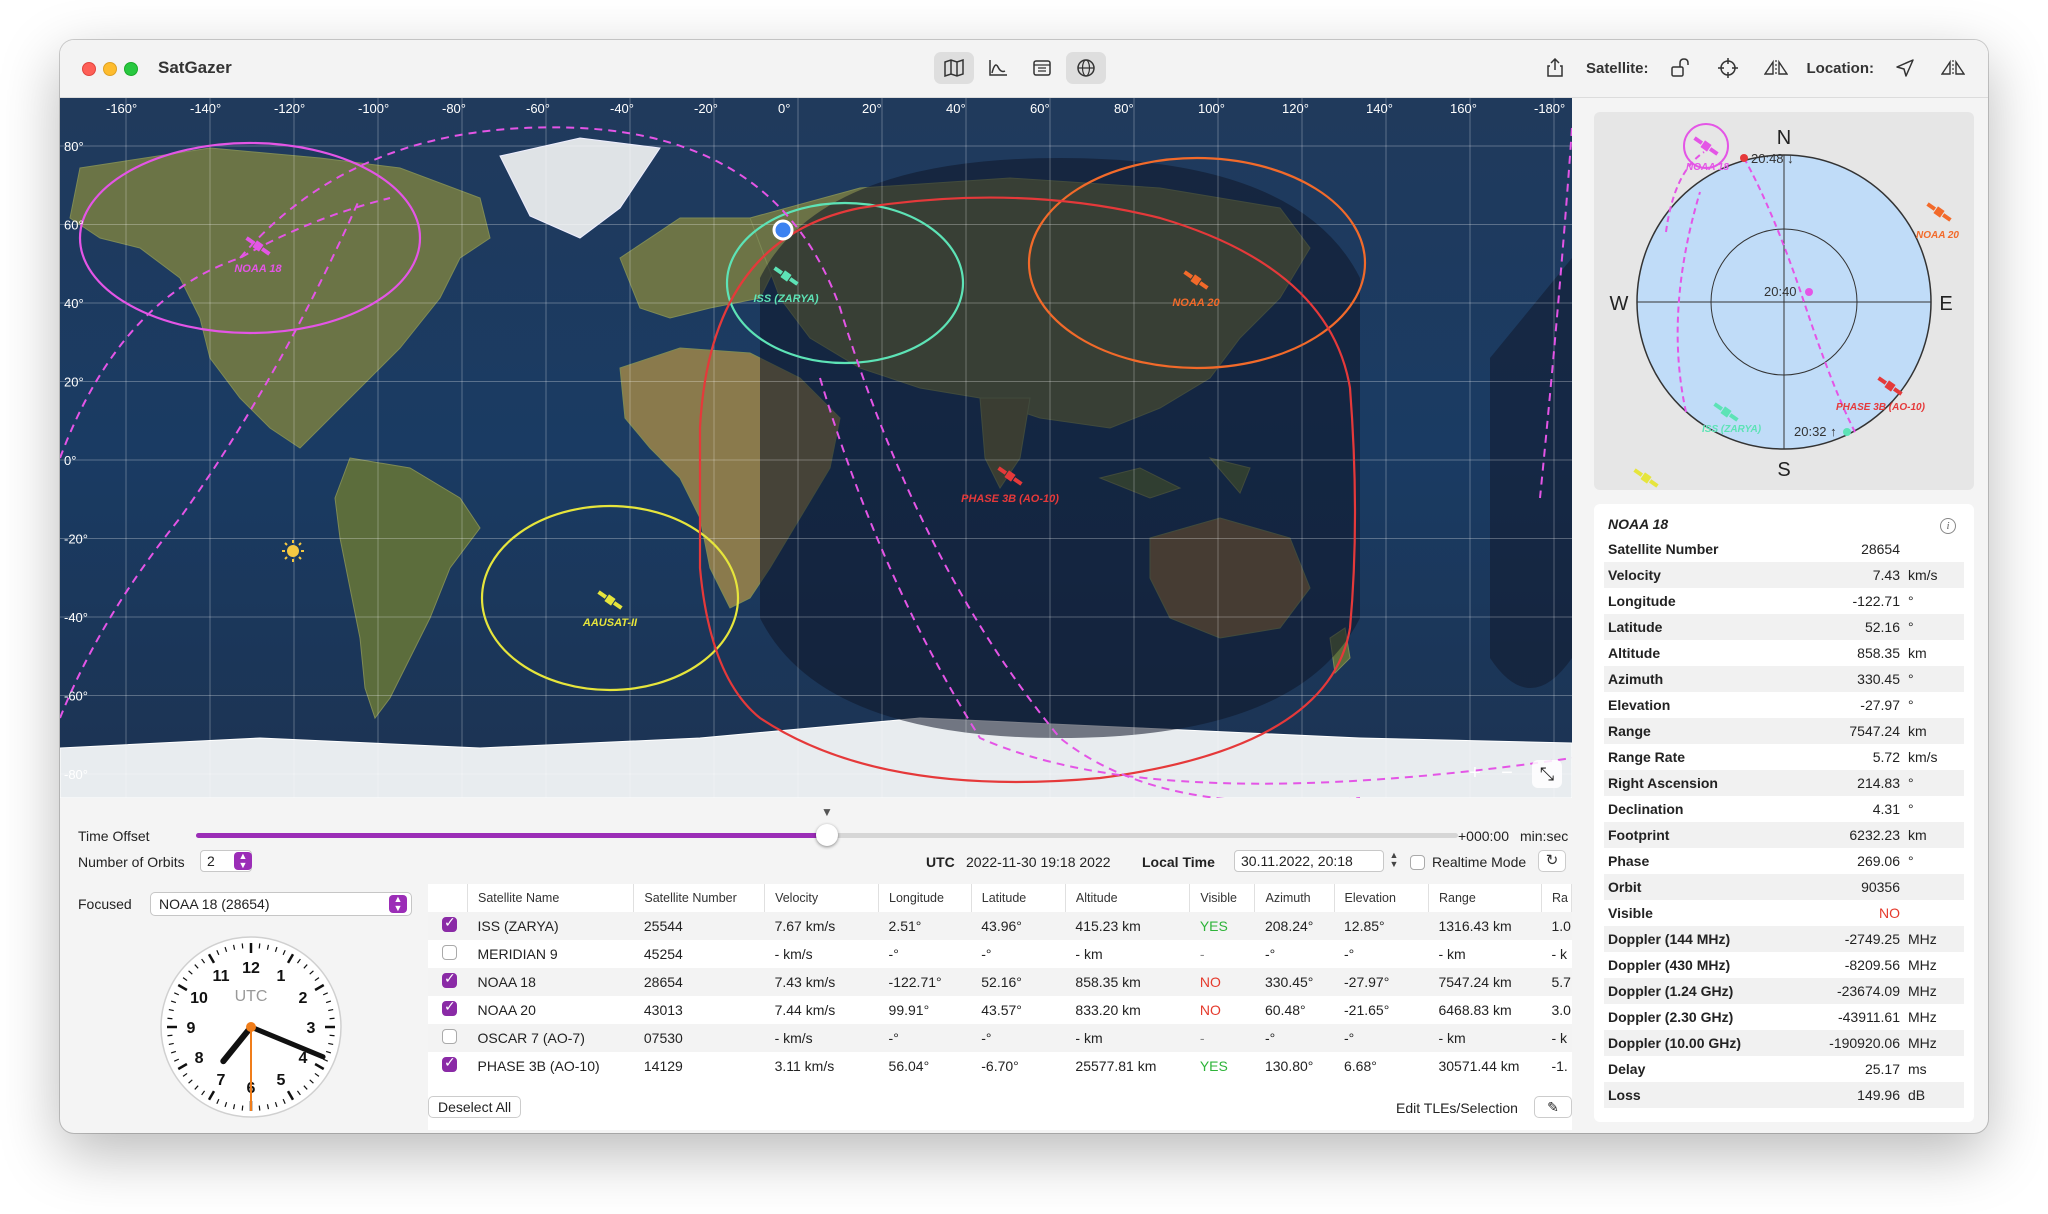  Describe the element at coordinates (550, 982) in the screenshot. I see `table-cell: NOAA 18` at that location.